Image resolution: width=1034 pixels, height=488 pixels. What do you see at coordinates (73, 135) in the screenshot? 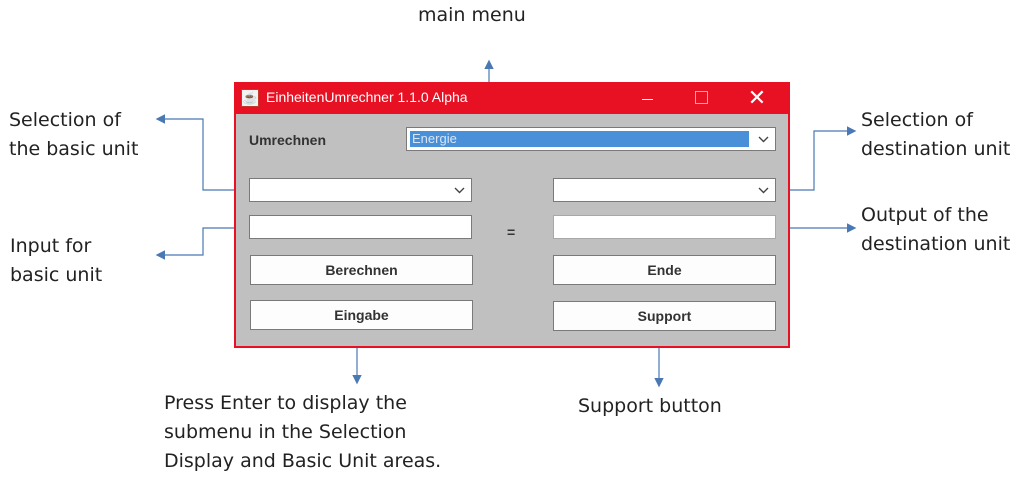
I see `annotation-basic-unit-selection: Selection of the basic unit` at bounding box center [73, 135].